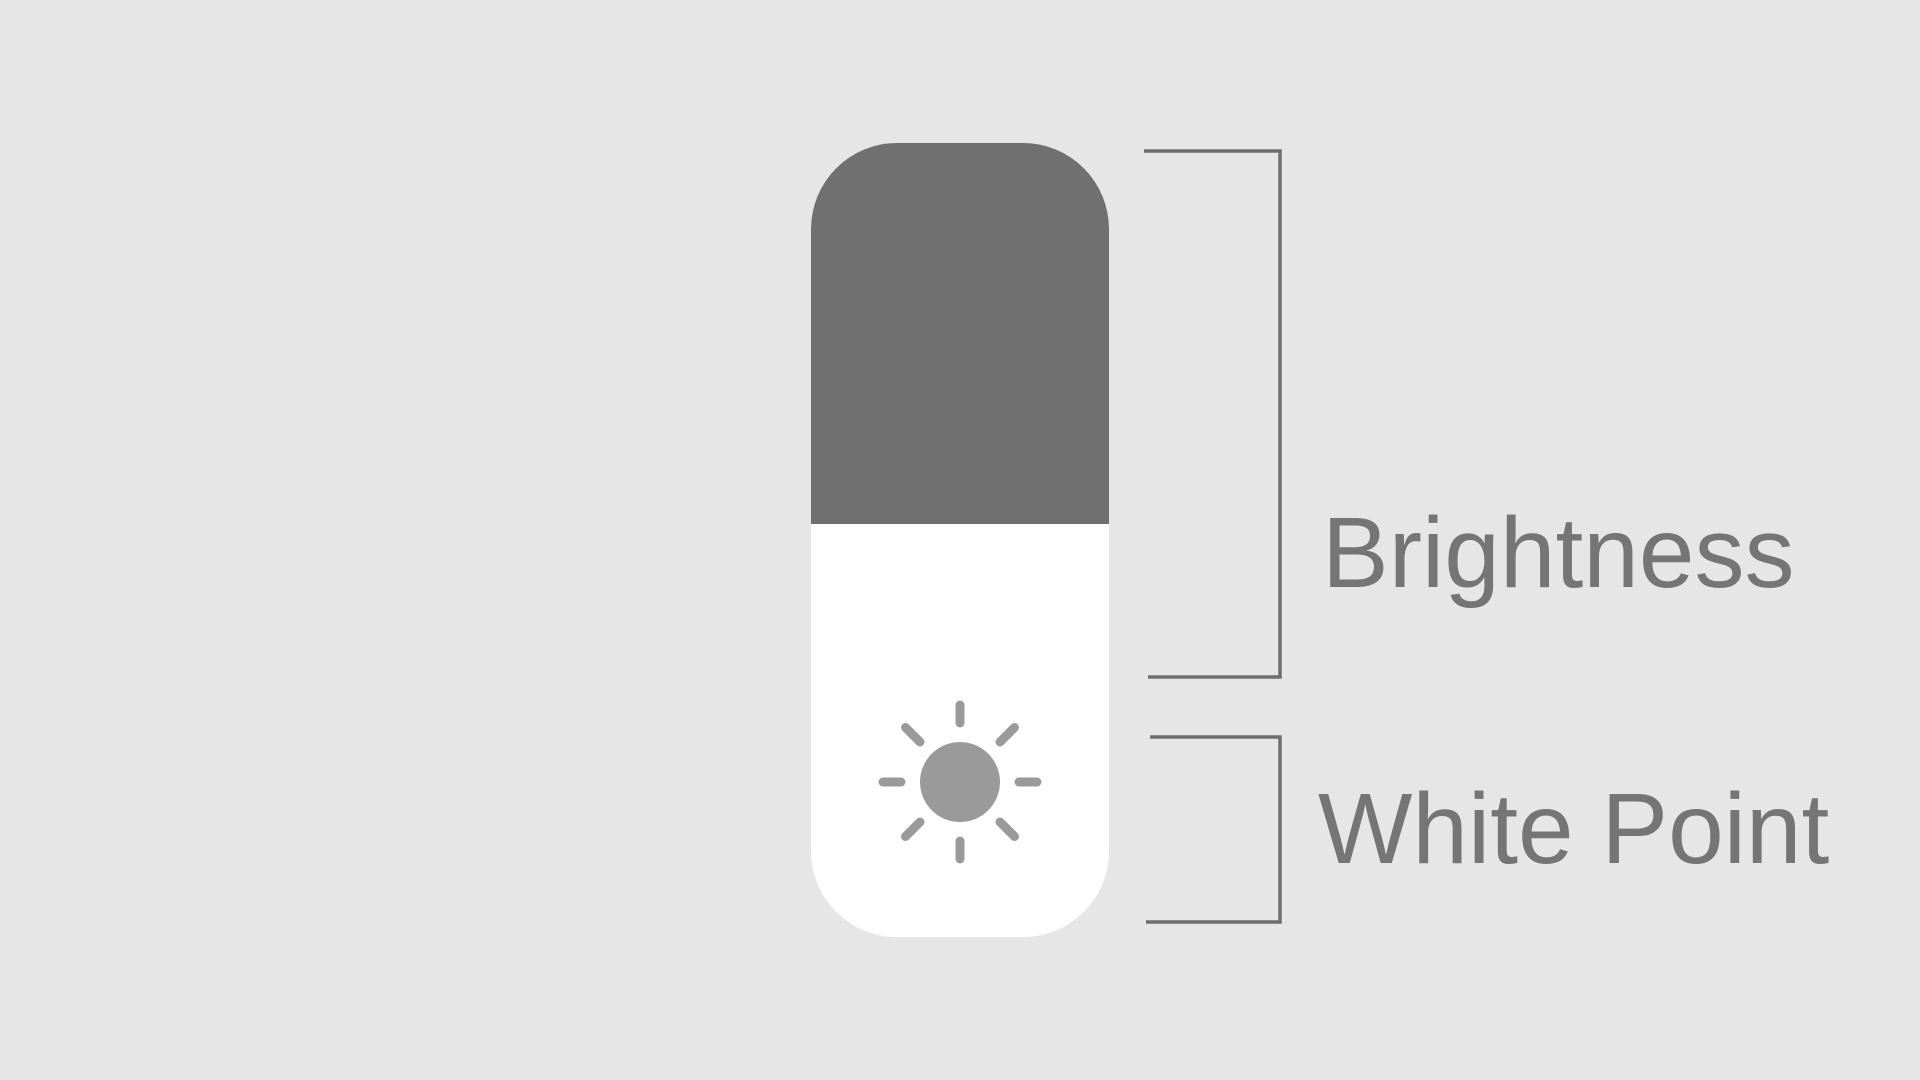  Describe the element at coordinates (1213, 414) in the screenshot. I see `brightness-bracket` at that location.